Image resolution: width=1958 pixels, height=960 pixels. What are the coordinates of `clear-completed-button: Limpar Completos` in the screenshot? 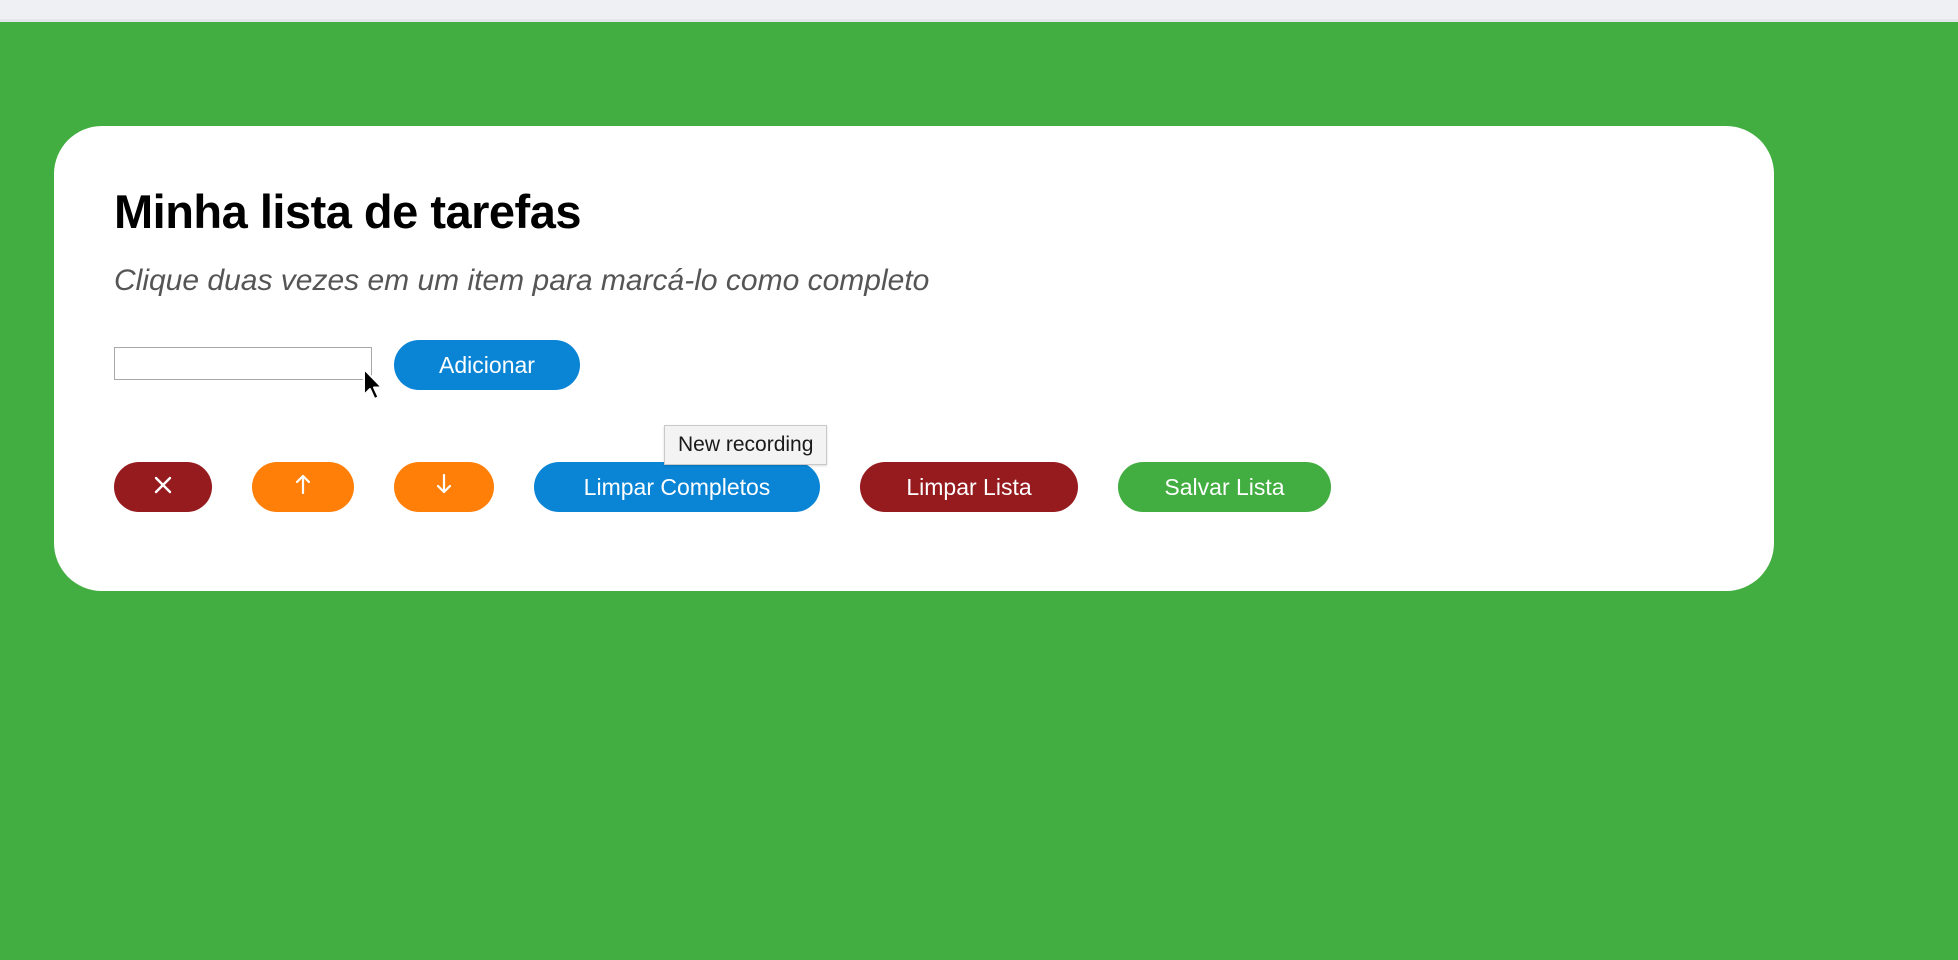 It's located at (677, 487).